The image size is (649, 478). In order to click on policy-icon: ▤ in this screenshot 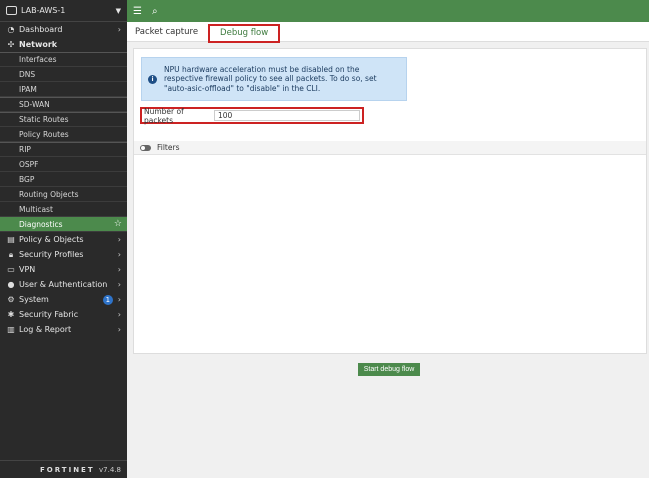, I will do `click(11, 239)`.